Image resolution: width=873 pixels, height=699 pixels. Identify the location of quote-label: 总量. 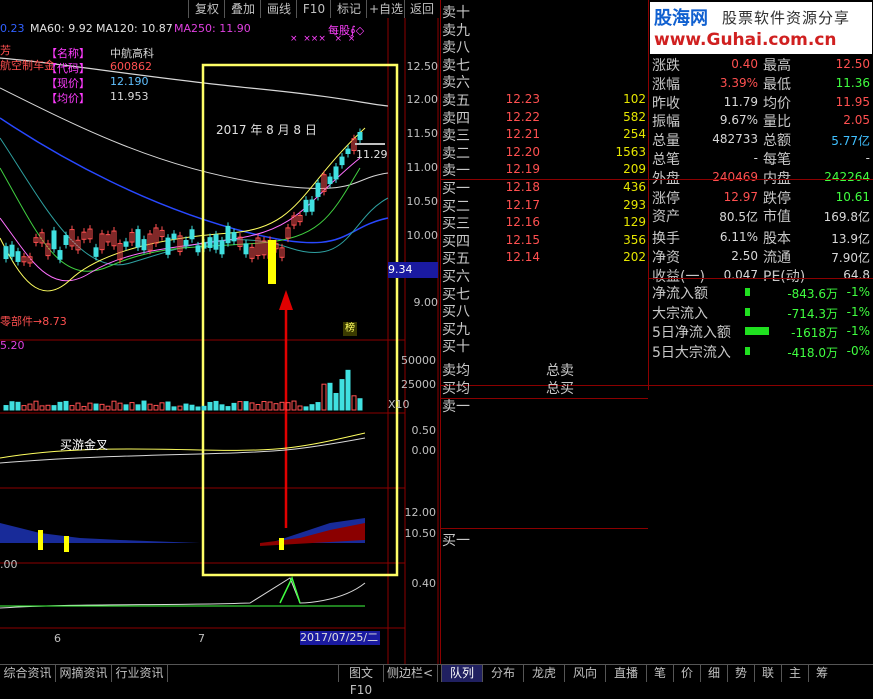
(666, 141).